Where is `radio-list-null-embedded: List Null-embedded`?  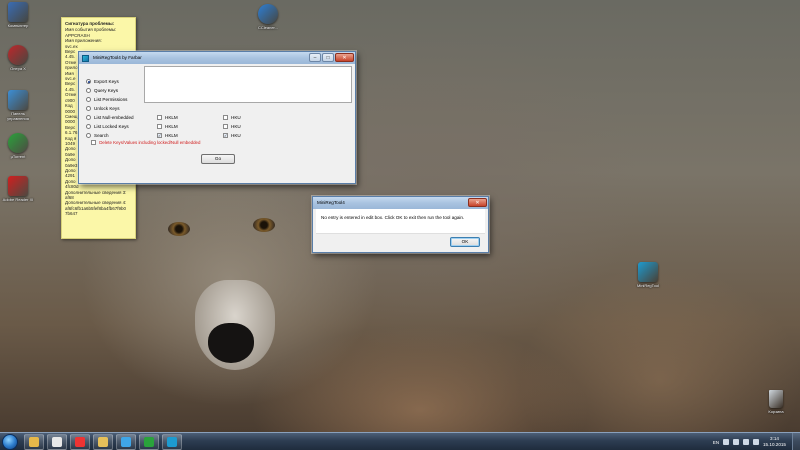
radio-list-null-embedded: List Null-embedded is located at coordinates (110, 117).